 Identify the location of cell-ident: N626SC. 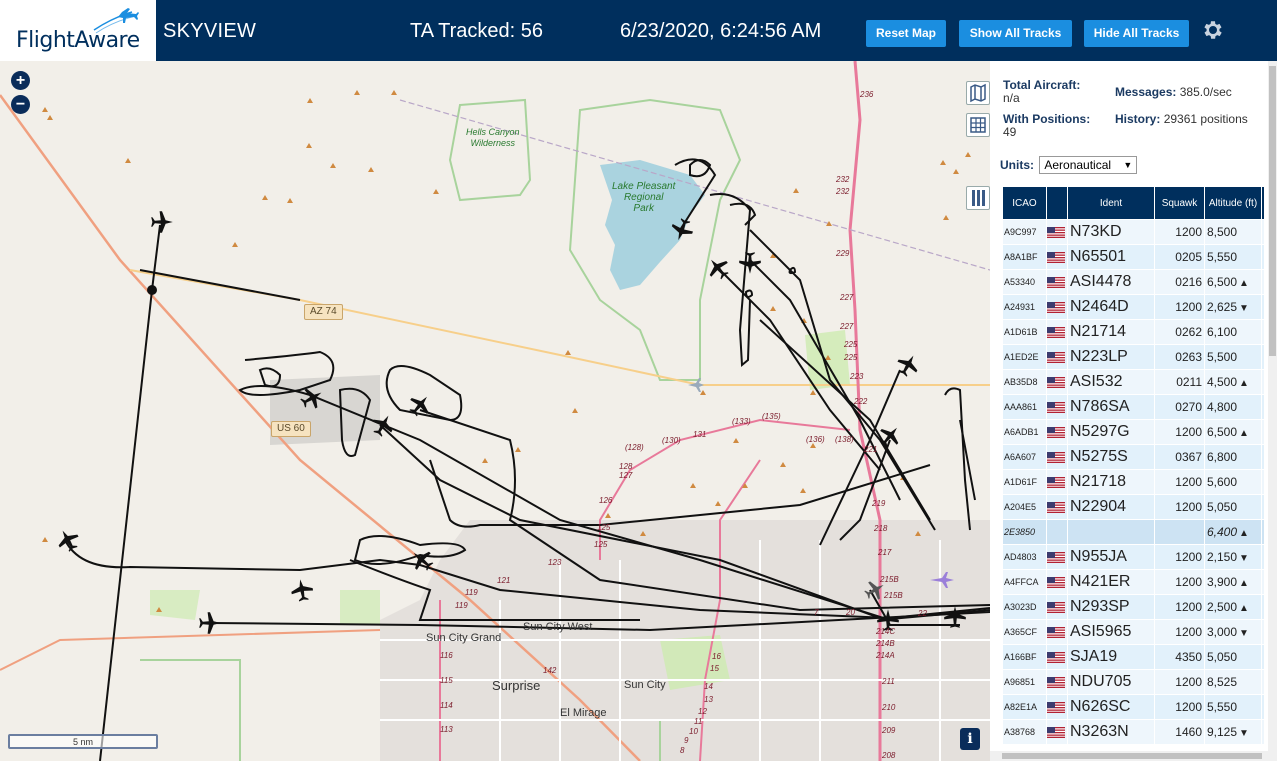
(1111, 707).